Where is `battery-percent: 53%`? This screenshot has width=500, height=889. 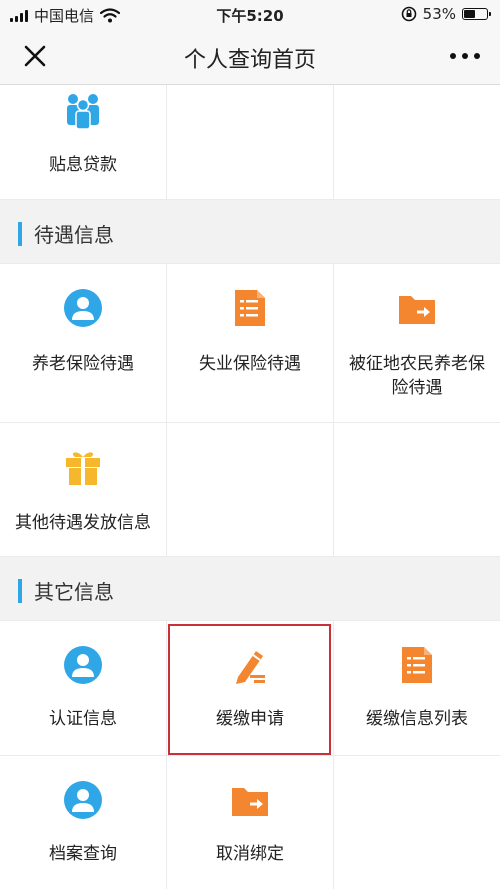
battery-percent: 53% is located at coordinates (439, 14).